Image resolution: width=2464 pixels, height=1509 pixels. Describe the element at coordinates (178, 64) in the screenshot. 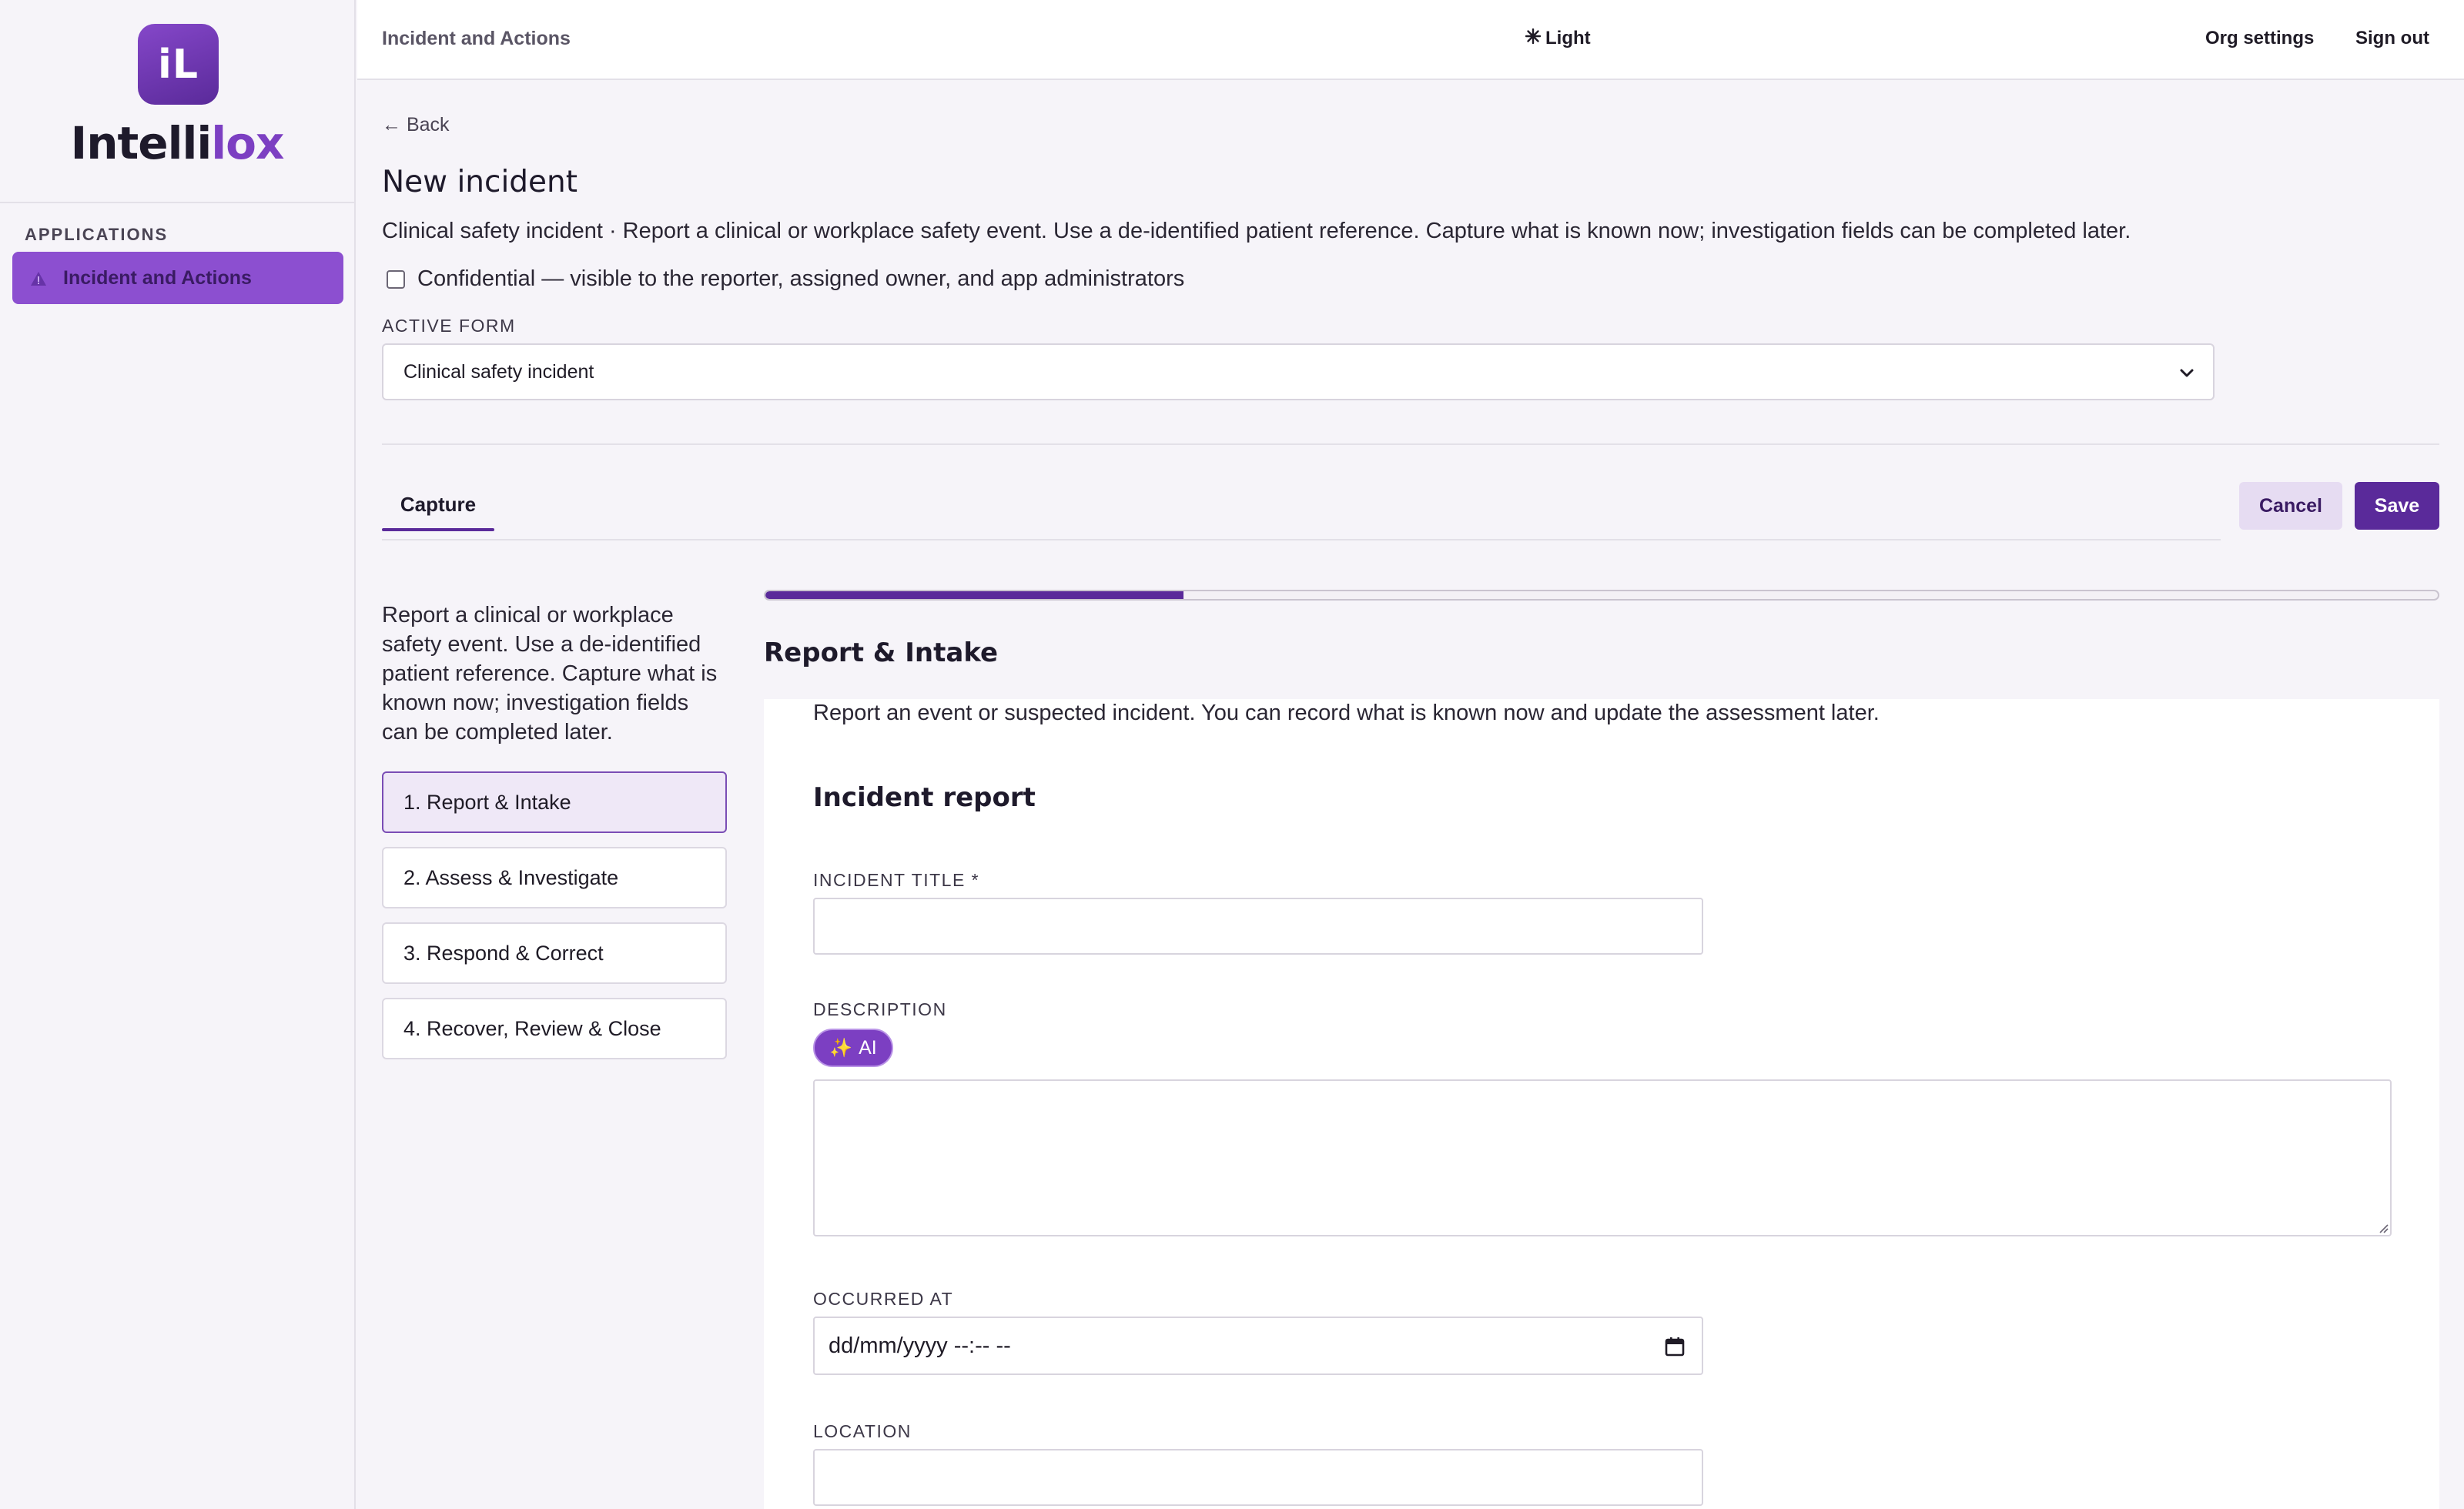

I see `brand-logo-icon: iL` at that location.